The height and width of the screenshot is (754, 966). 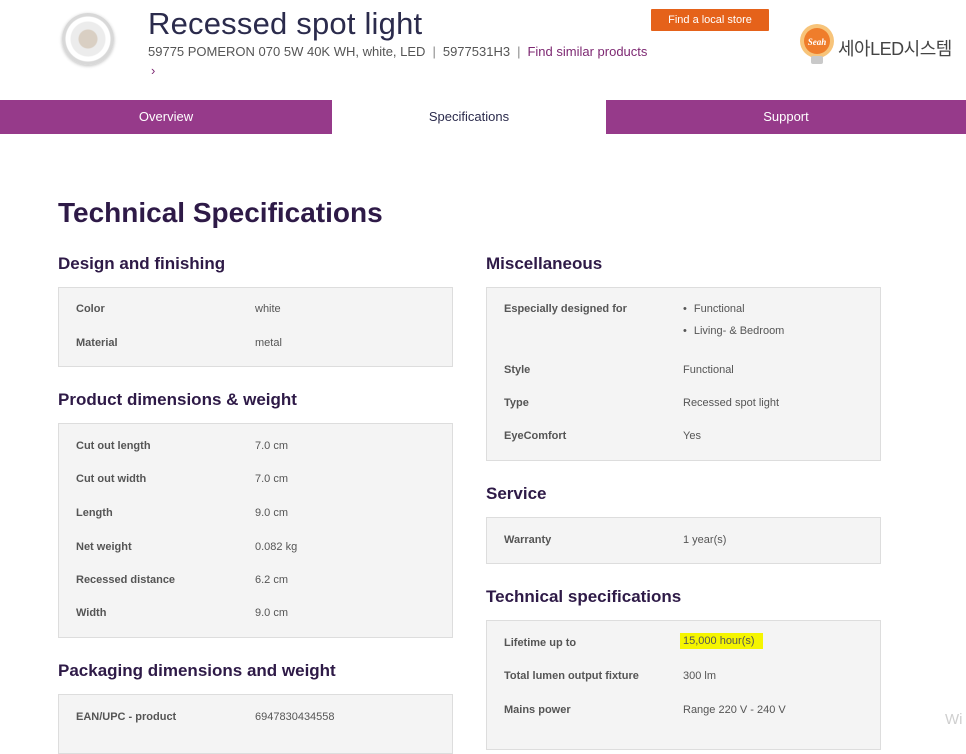 What do you see at coordinates (516, 493) in the screenshot?
I see `section-title-service: Service` at bounding box center [516, 493].